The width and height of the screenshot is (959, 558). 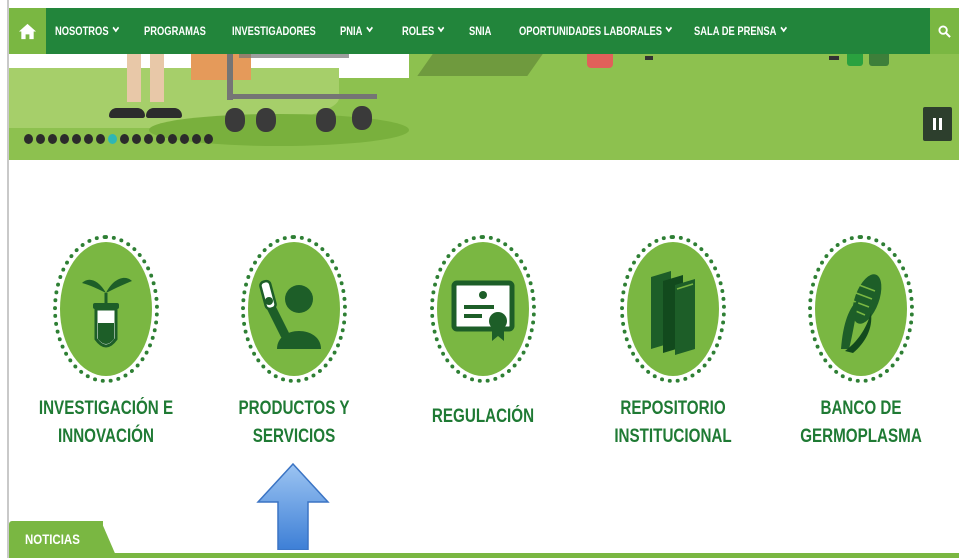 I want to click on nav-item-investigadores: INVESTIGADORES, so click(x=274, y=31).